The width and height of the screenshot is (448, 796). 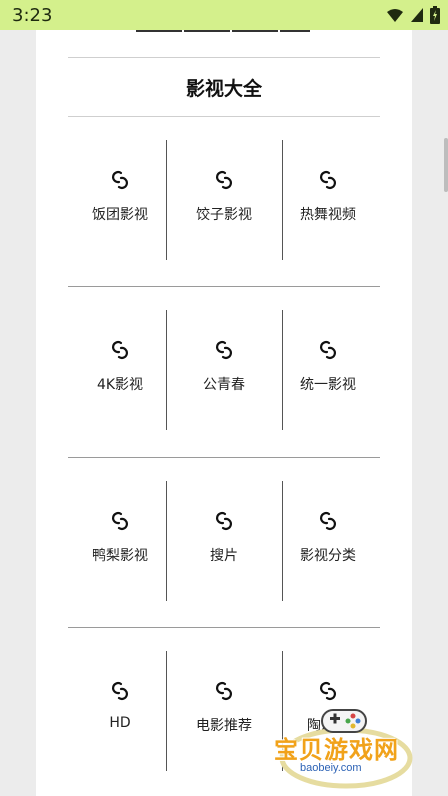 What do you see at coordinates (120, 723) in the screenshot?
I see `grid-item-label: HD` at bounding box center [120, 723].